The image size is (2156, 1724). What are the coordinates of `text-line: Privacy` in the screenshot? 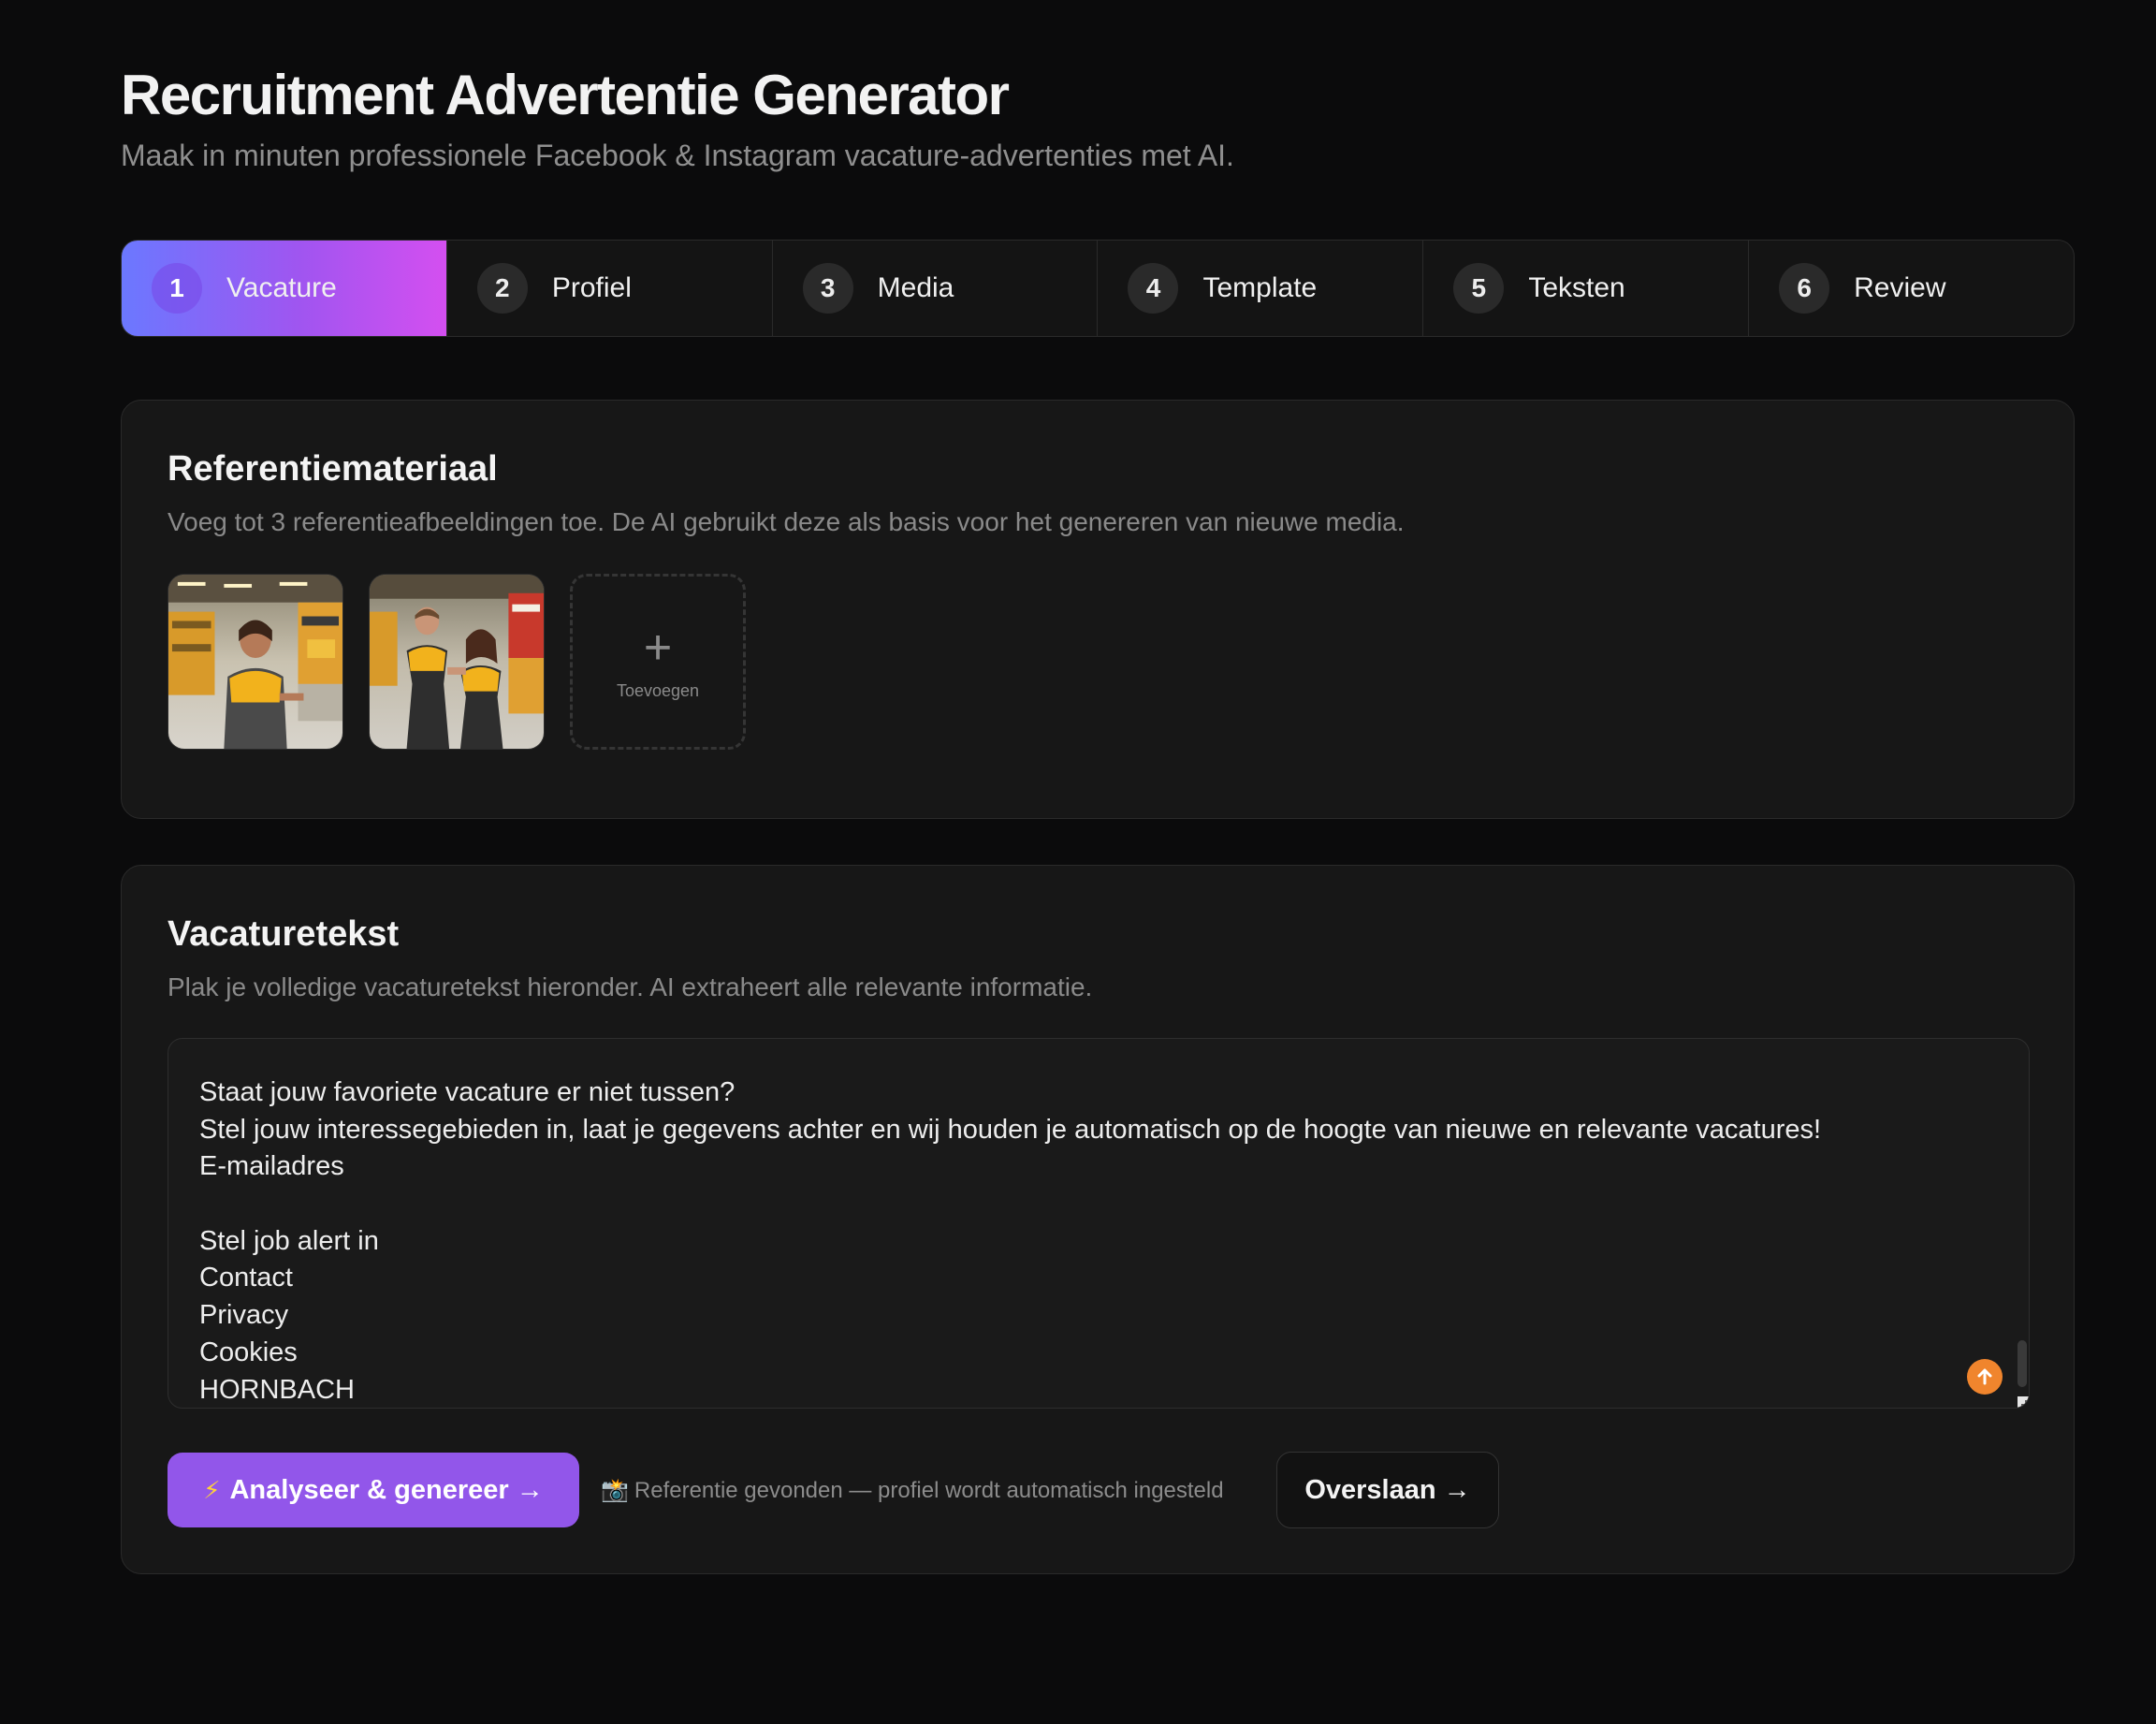 It's located at (244, 1315).